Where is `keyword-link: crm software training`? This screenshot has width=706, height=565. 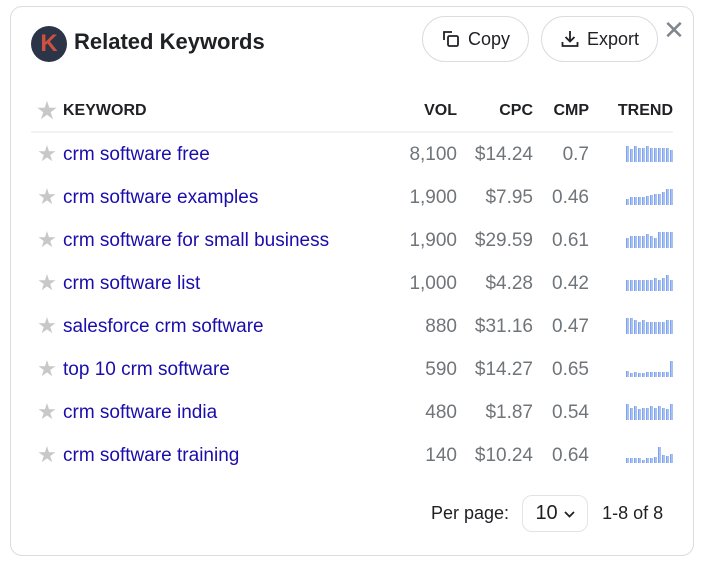 keyword-link: crm software training is located at coordinates (151, 455).